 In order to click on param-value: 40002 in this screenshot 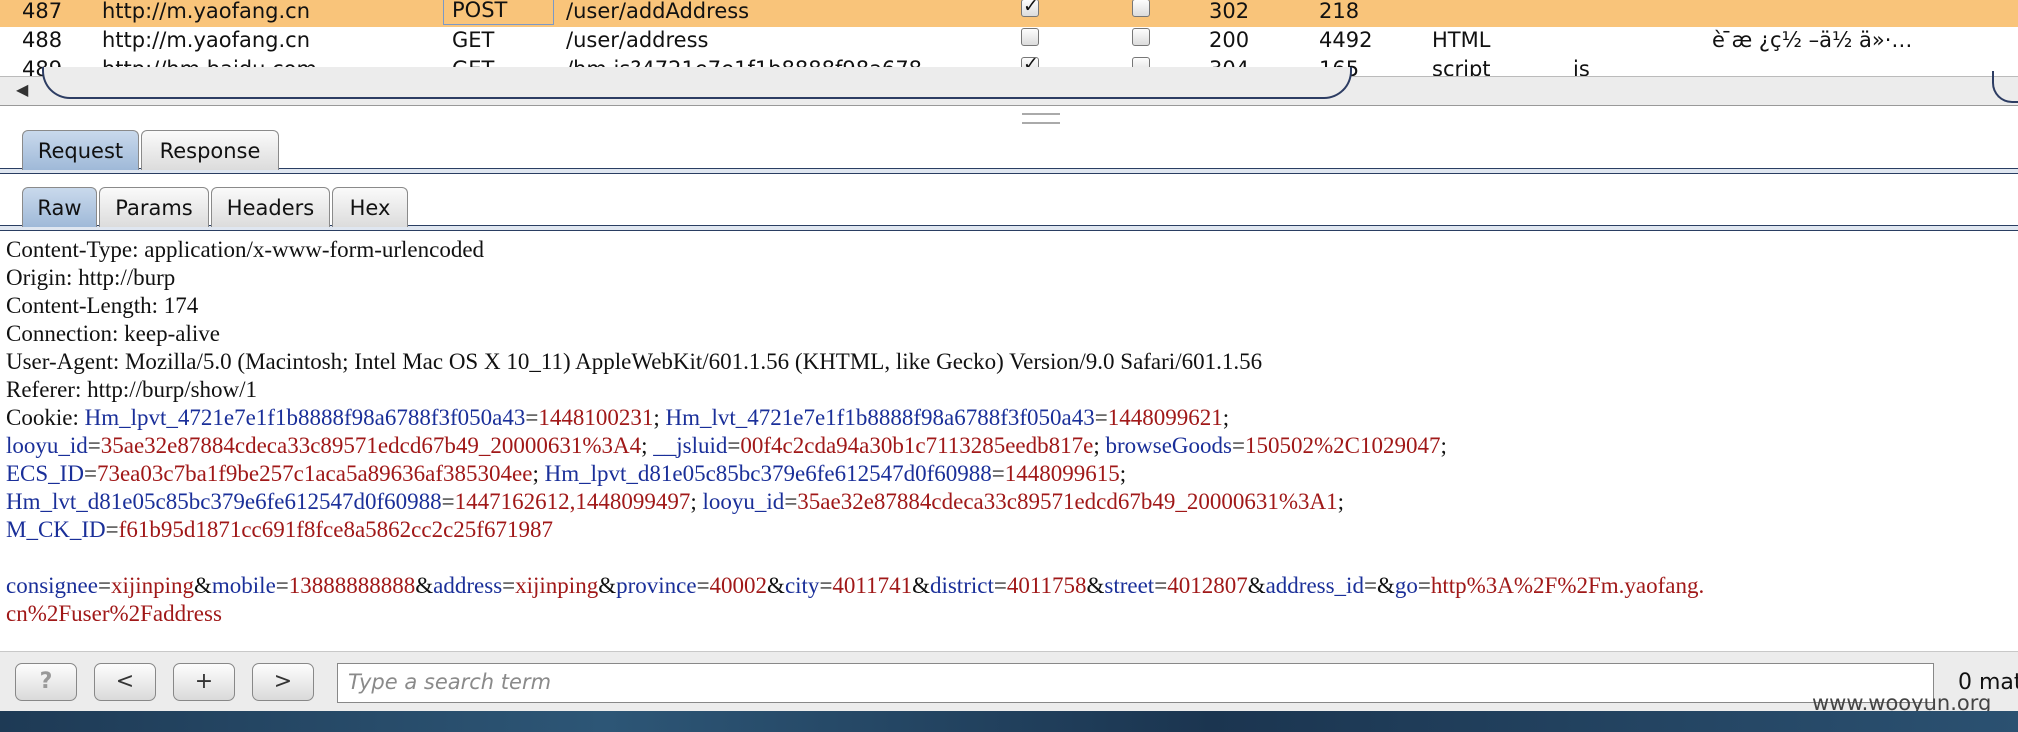, I will do `click(738, 585)`.